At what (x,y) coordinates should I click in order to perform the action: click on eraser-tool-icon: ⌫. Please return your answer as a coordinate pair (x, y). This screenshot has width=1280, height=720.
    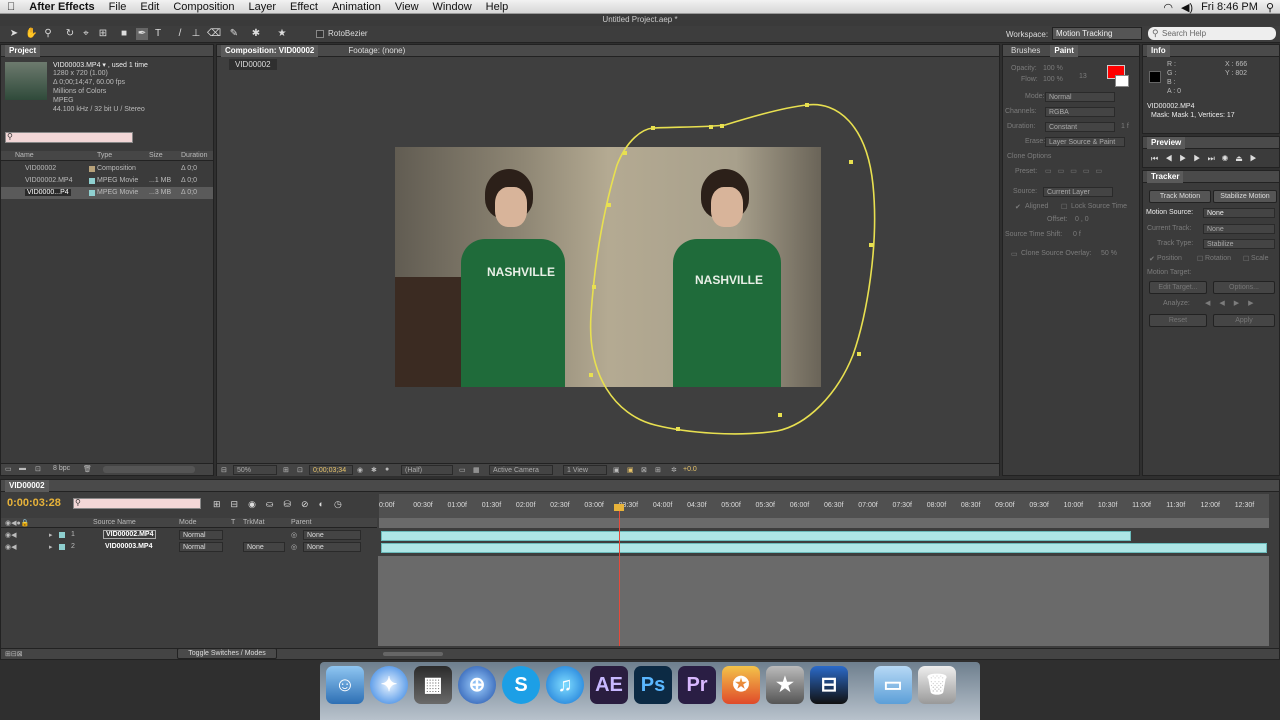
    Looking at the image, I should click on (214, 34).